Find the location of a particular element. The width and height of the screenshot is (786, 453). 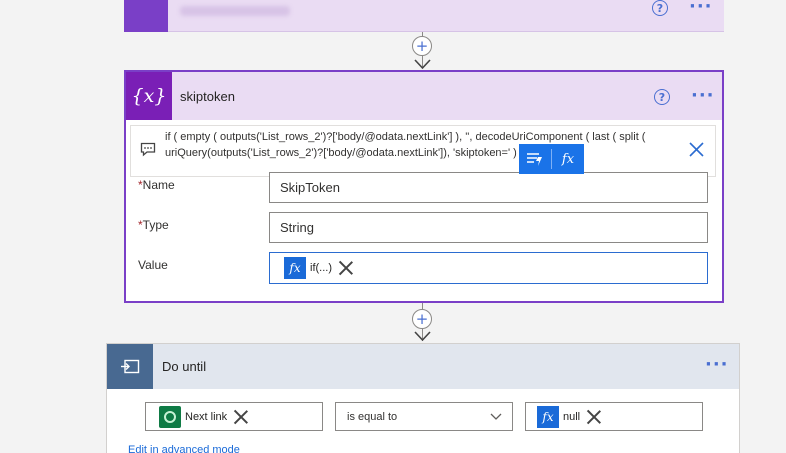

null-token-label: null is located at coordinates (572, 416).